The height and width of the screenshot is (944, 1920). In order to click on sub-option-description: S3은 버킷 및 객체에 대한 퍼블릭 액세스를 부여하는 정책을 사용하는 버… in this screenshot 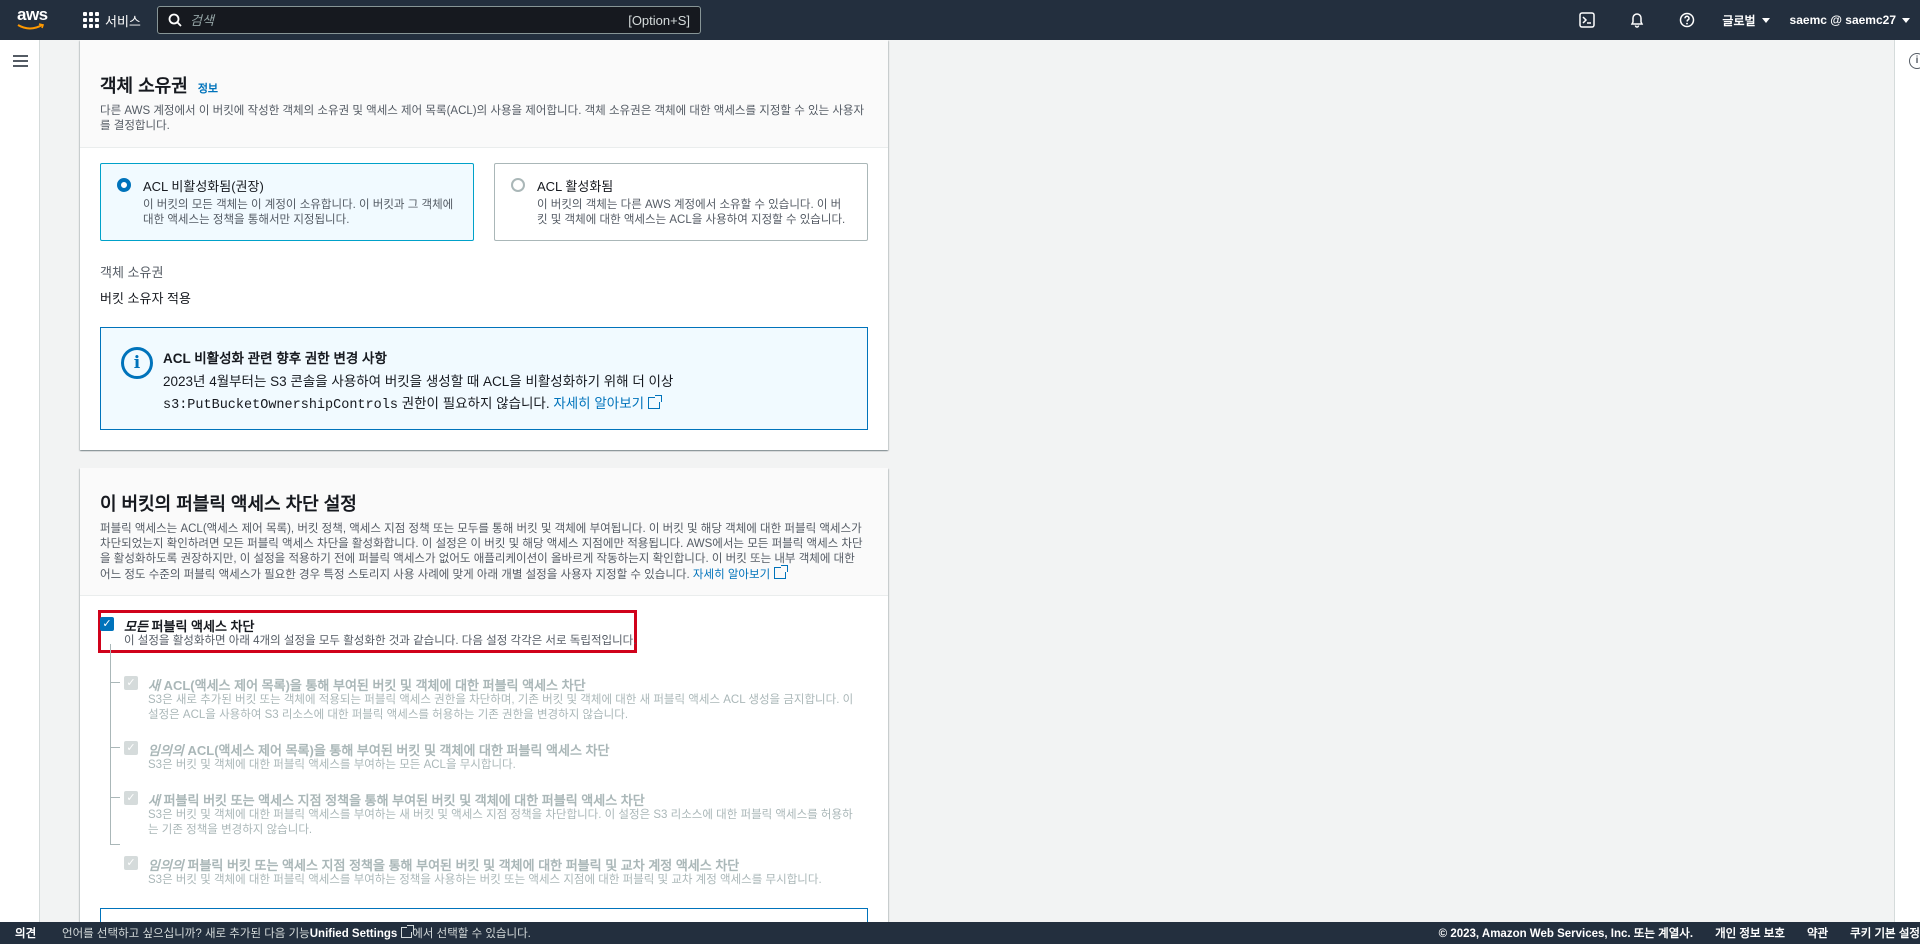, I will do `click(485, 880)`.